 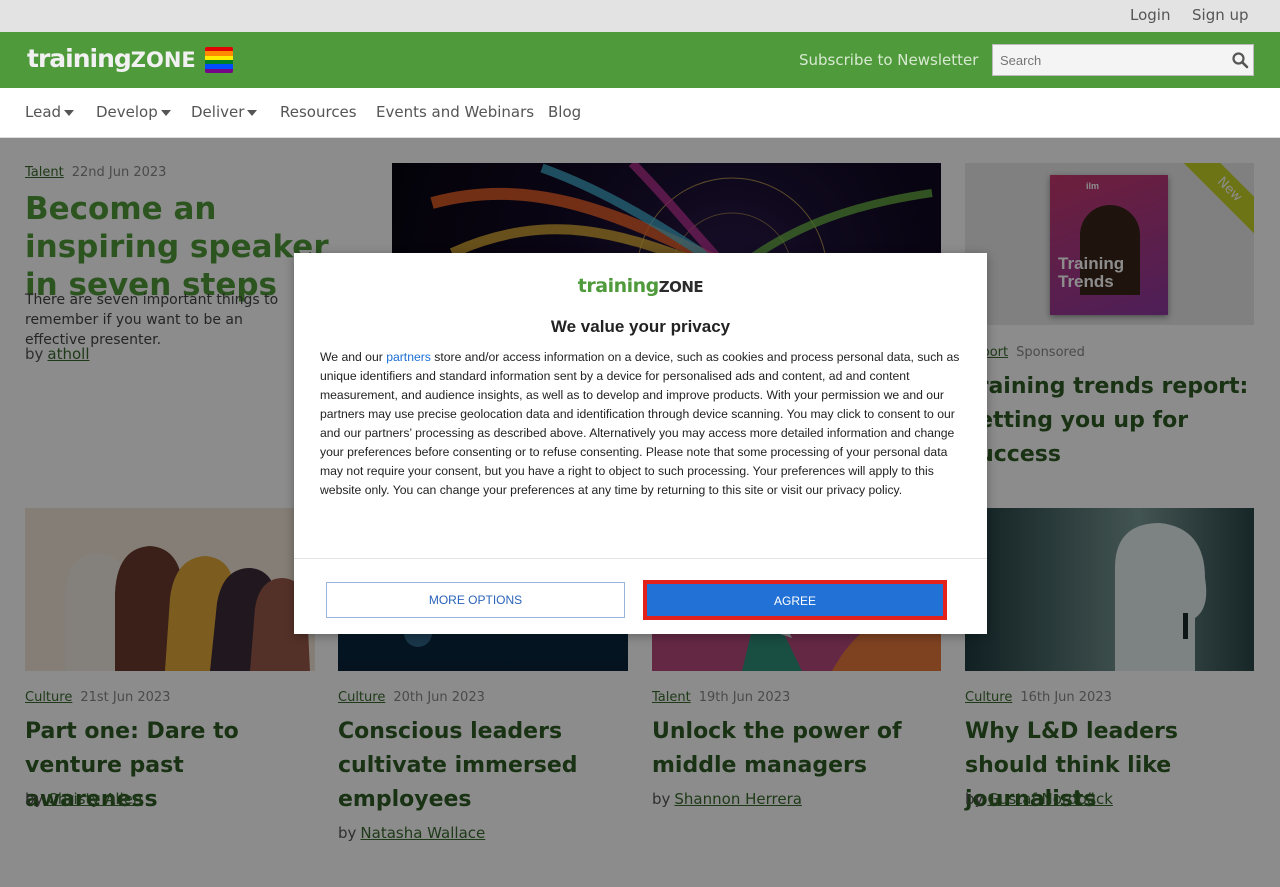 I want to click on search-box, so click(x=1123, y=60).